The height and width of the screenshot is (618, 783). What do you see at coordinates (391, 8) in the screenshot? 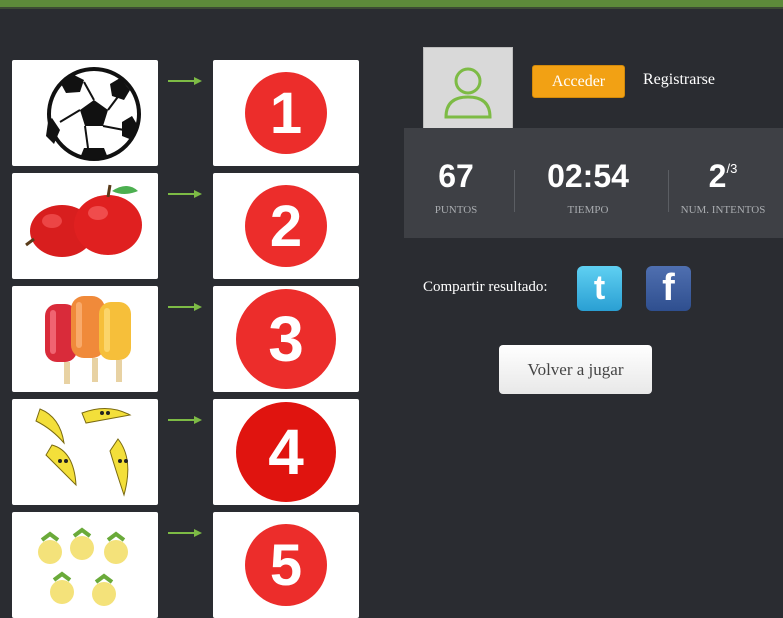
I see `top-accent-shadow` at bounding box center [391, 8].